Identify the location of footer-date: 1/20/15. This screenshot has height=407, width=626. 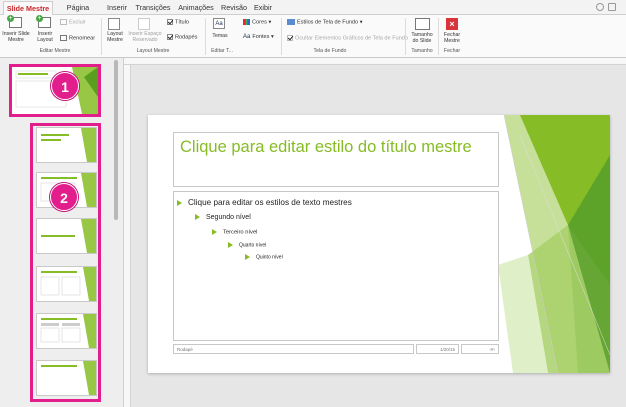
(447, 349).